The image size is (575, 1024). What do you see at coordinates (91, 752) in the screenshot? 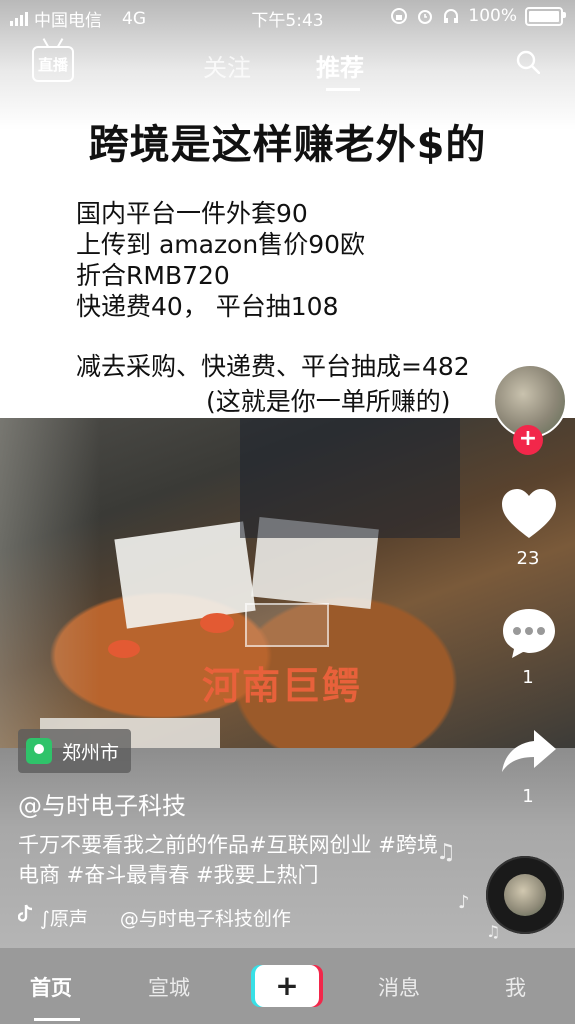
I see `location-label: 郑州市` at bounding box center [91, 752].